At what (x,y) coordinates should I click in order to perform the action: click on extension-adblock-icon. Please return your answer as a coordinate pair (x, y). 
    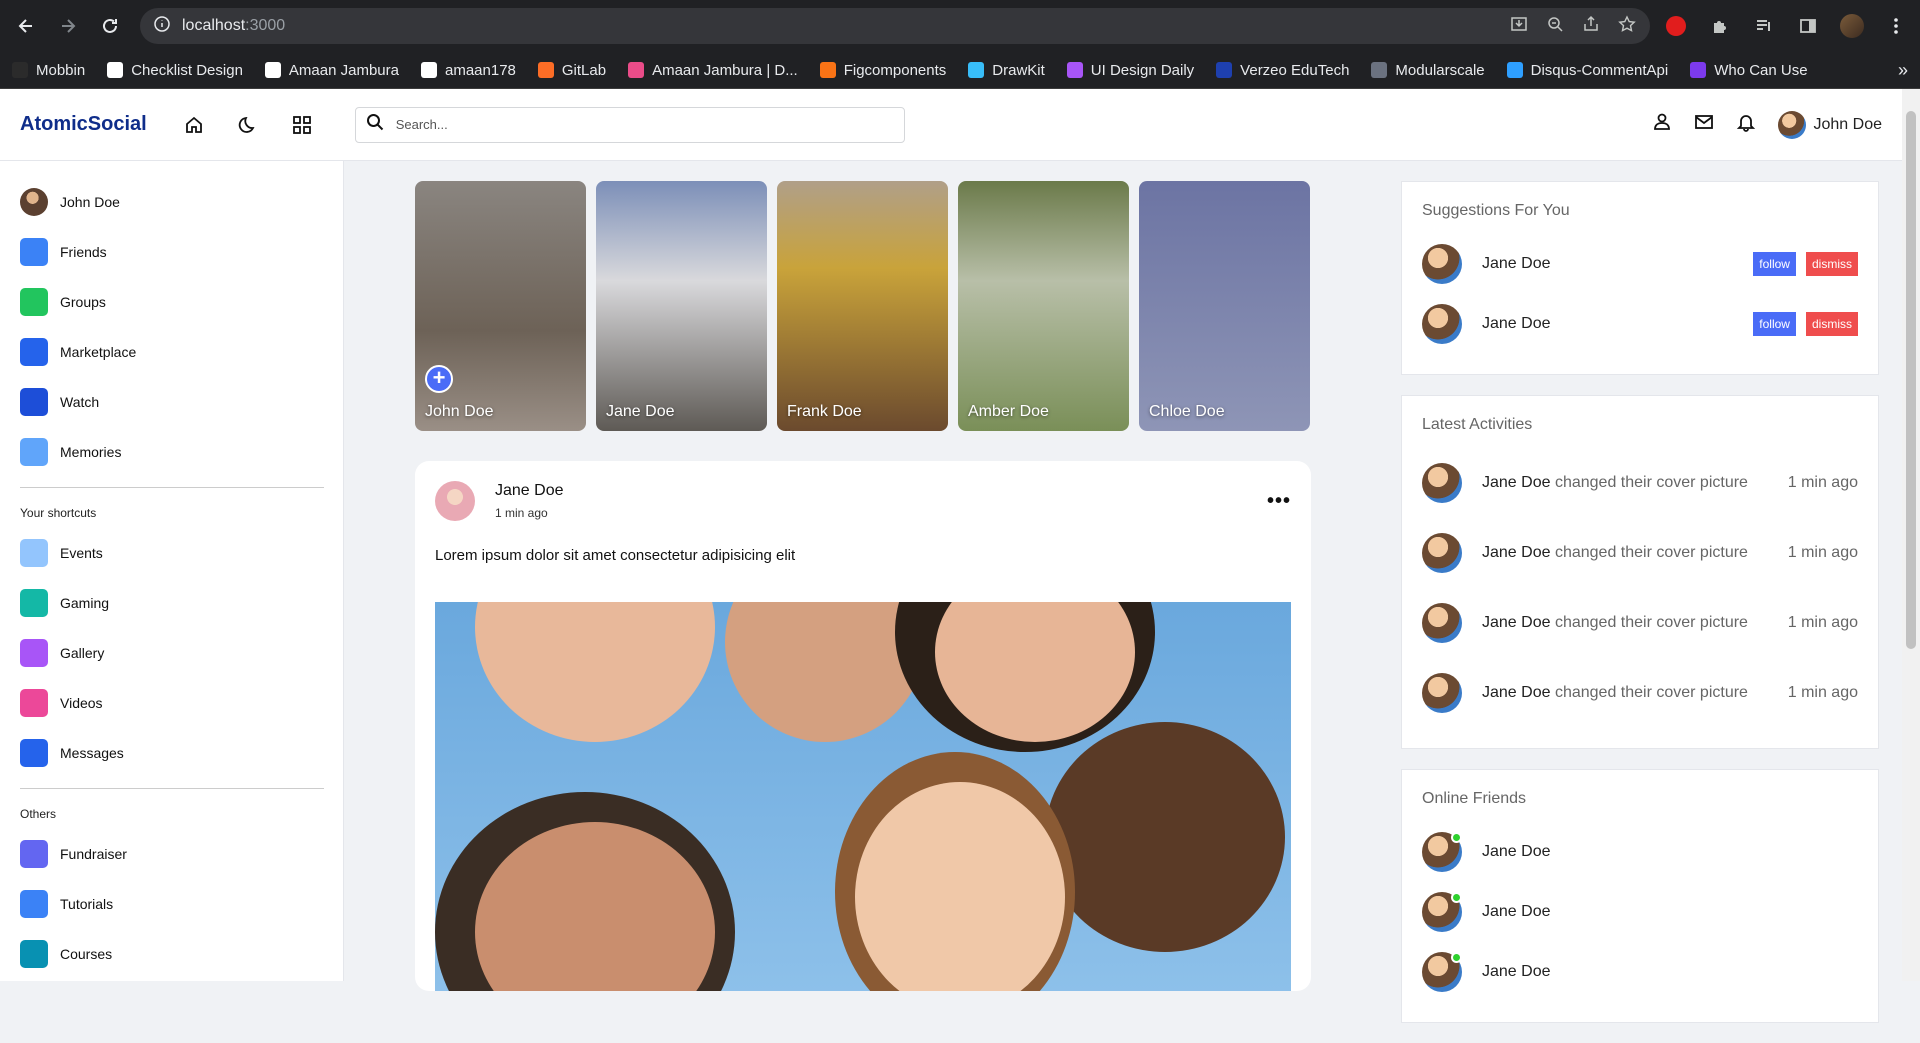
    Looking at the image, I should click on (1676, 26).